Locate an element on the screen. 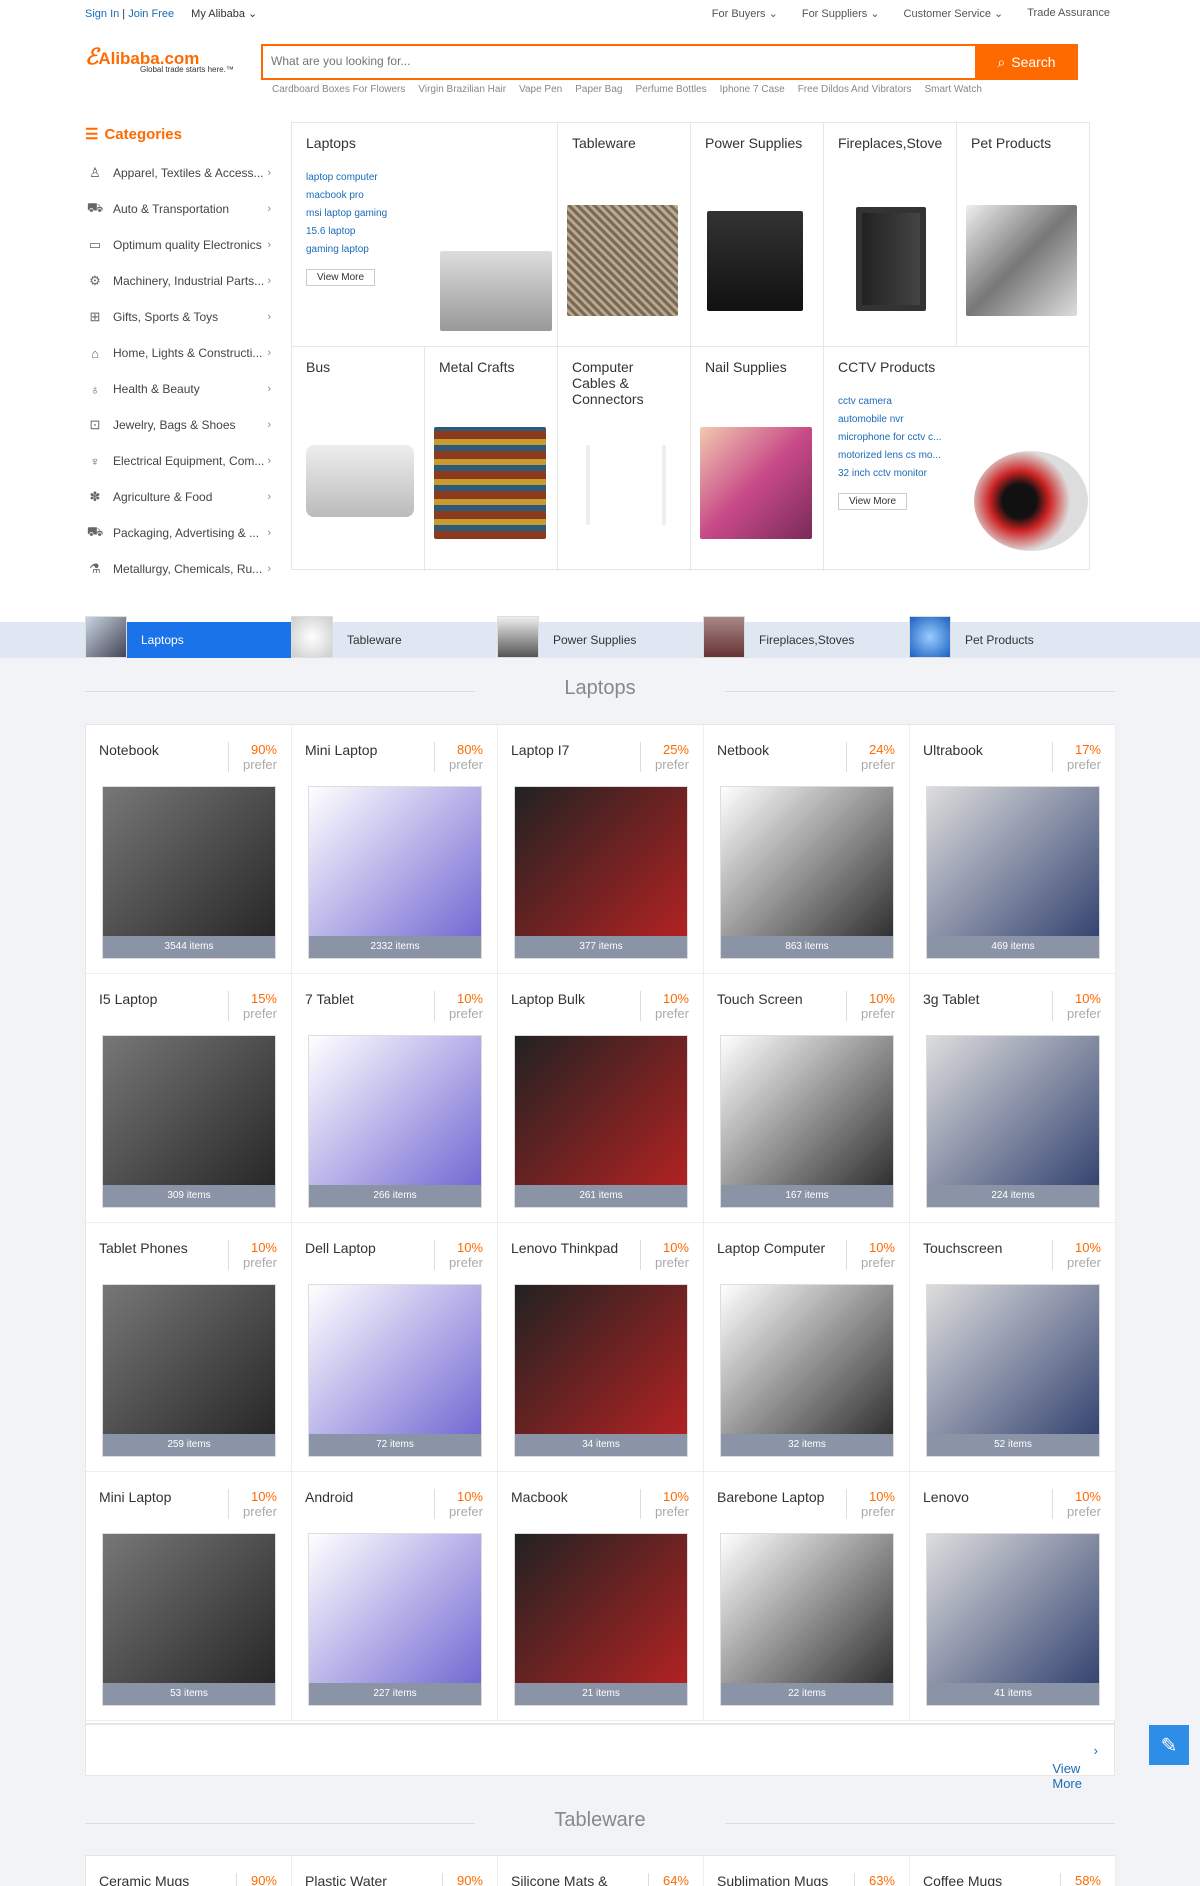  product-card: Mini Laptop 80% prefer 2332 items is located at coordinates (395, 849).